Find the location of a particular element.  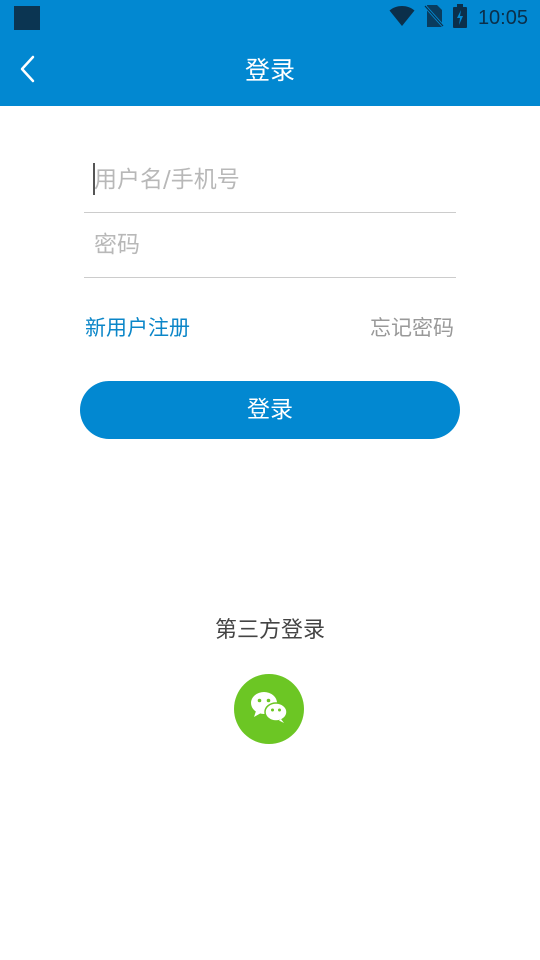

password-input is located at coordinates (270, 245).